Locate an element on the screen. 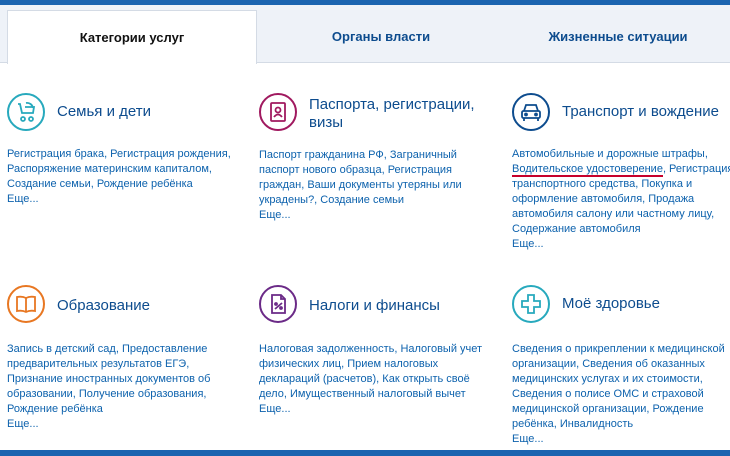  category-link-line: Признание иностранных документов об is located at coordinates (122, 379).